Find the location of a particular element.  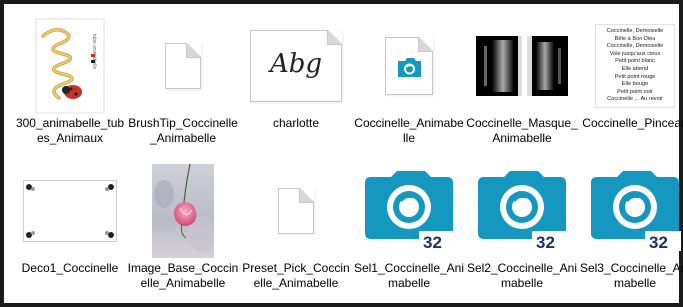

ladybug-corners-thumbnail is located at coordinates (70, 211).